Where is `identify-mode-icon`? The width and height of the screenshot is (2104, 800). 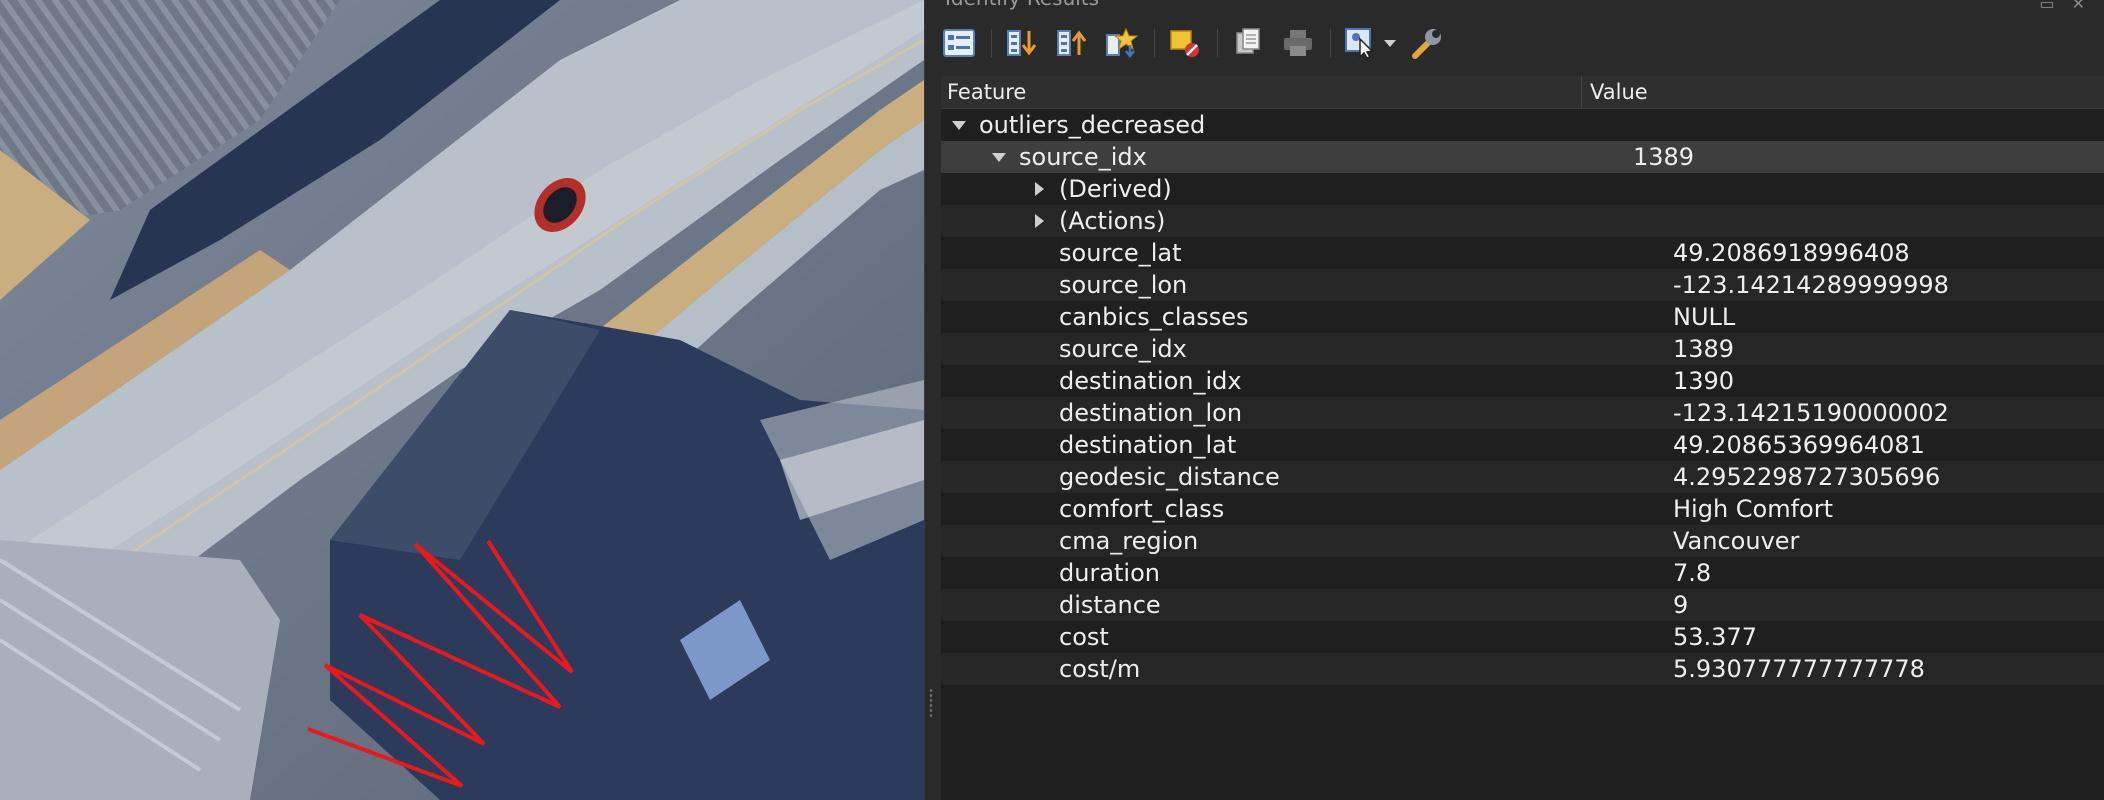
identify-mode-icon is located at coordinates (1359, 43).